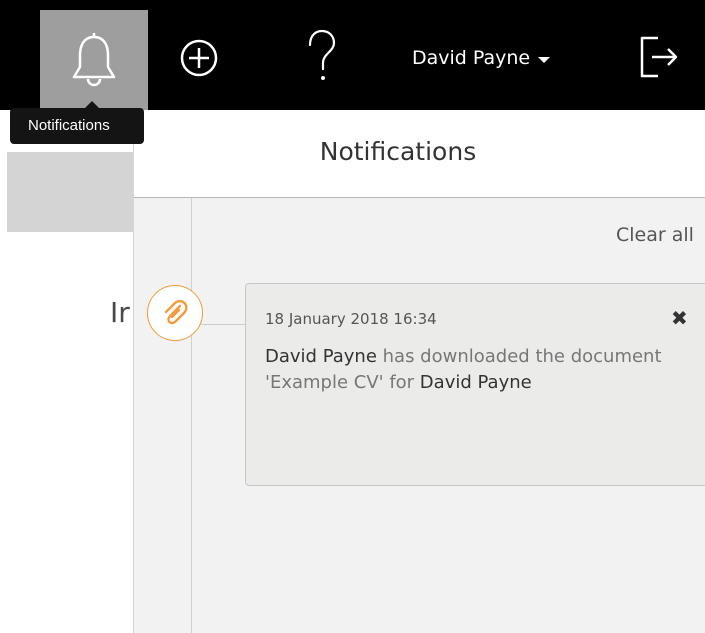 This screenshot has height=633, width=705. I want to click on timeline-connector, so click(223, 324).